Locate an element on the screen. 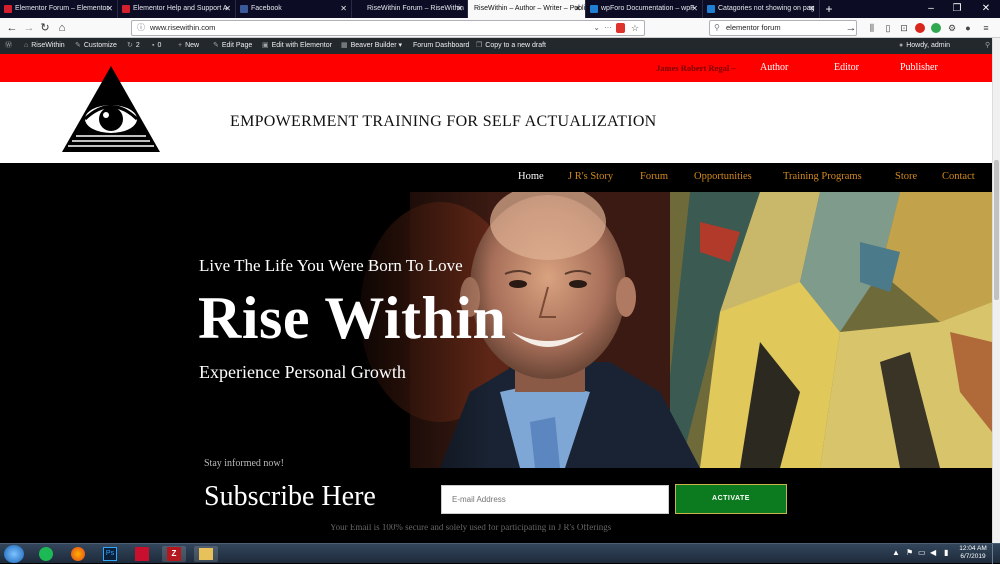 This screenshot has height=564, width=1000. updates-icon: ↻ is located at coordinates (130, 45).